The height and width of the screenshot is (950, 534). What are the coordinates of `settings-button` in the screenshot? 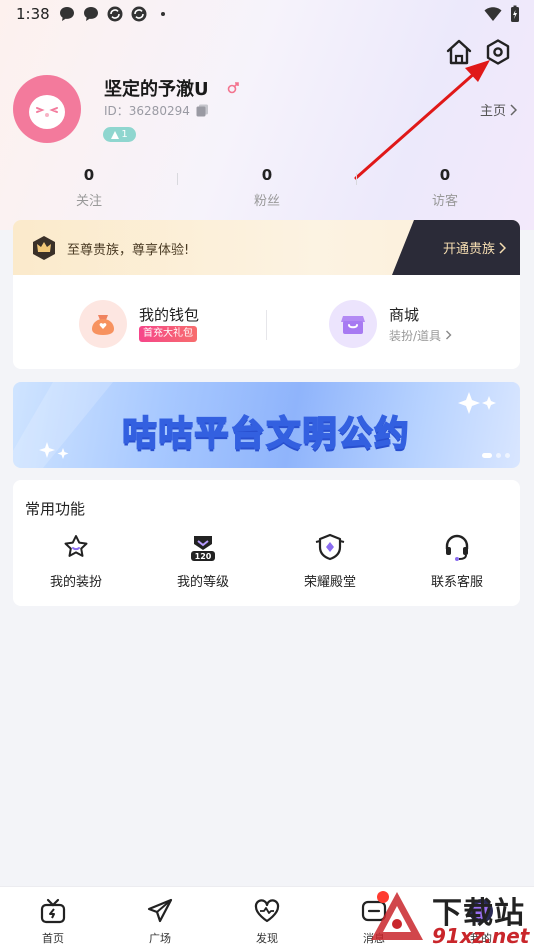 It's located at (498, 52).